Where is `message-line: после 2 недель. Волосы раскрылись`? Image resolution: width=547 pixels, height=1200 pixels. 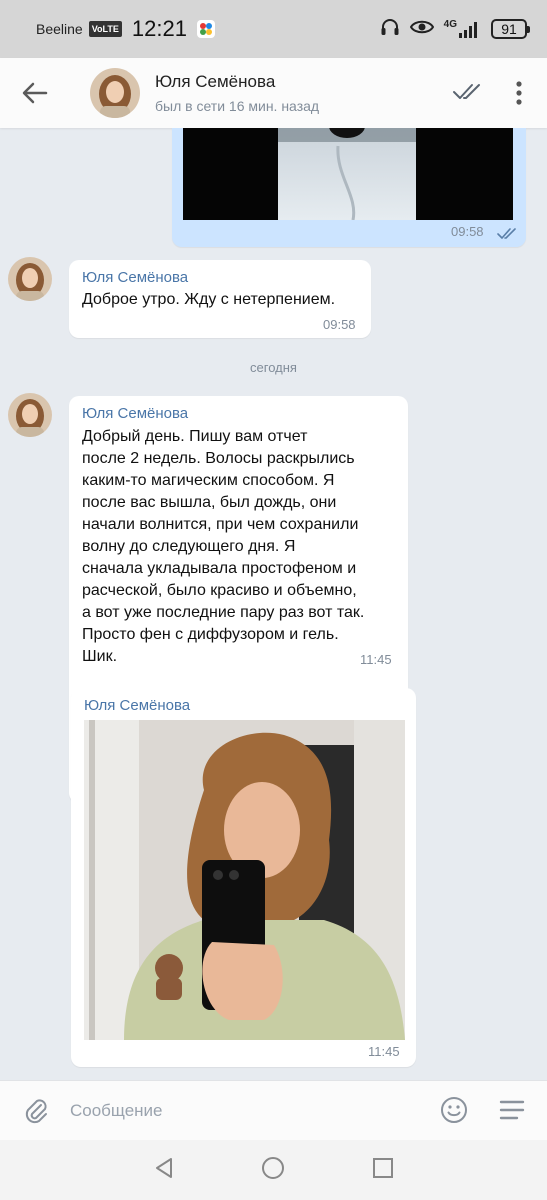
message-line: после 2 недель. Волосы раскрылись is located at coordinates (218, 458).